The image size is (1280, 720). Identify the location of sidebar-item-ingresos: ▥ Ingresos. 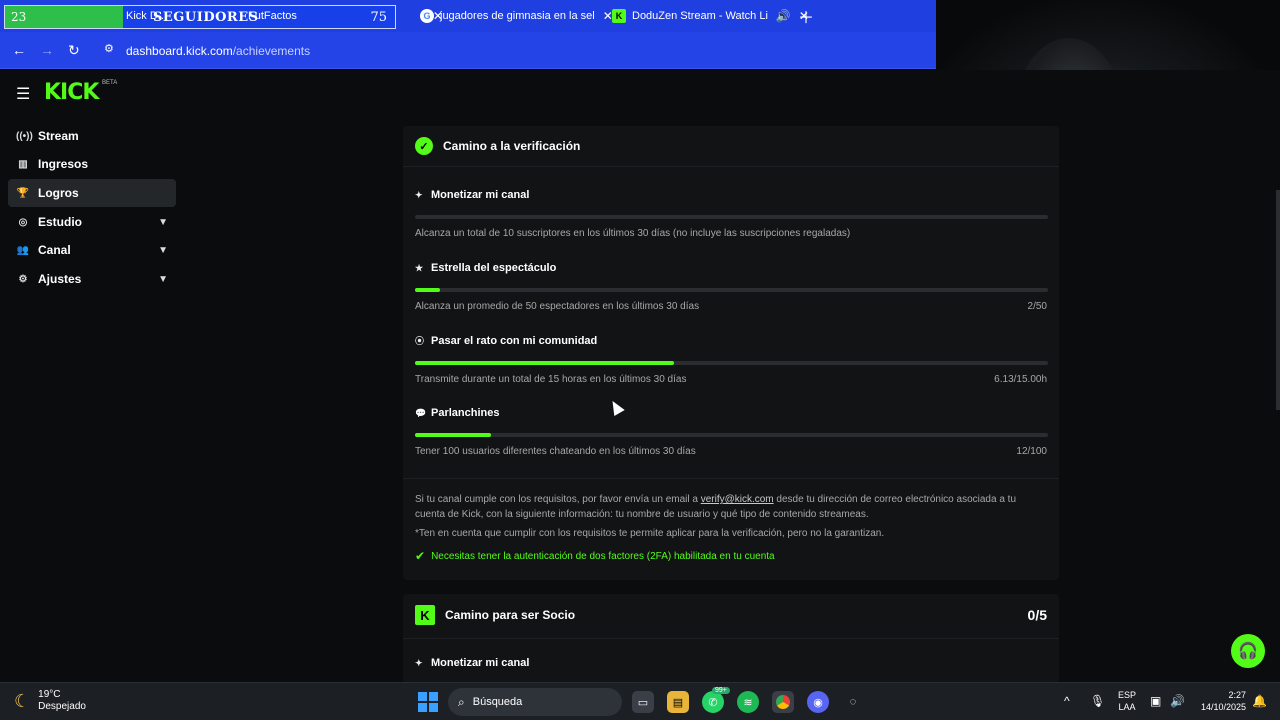
(92, 164).